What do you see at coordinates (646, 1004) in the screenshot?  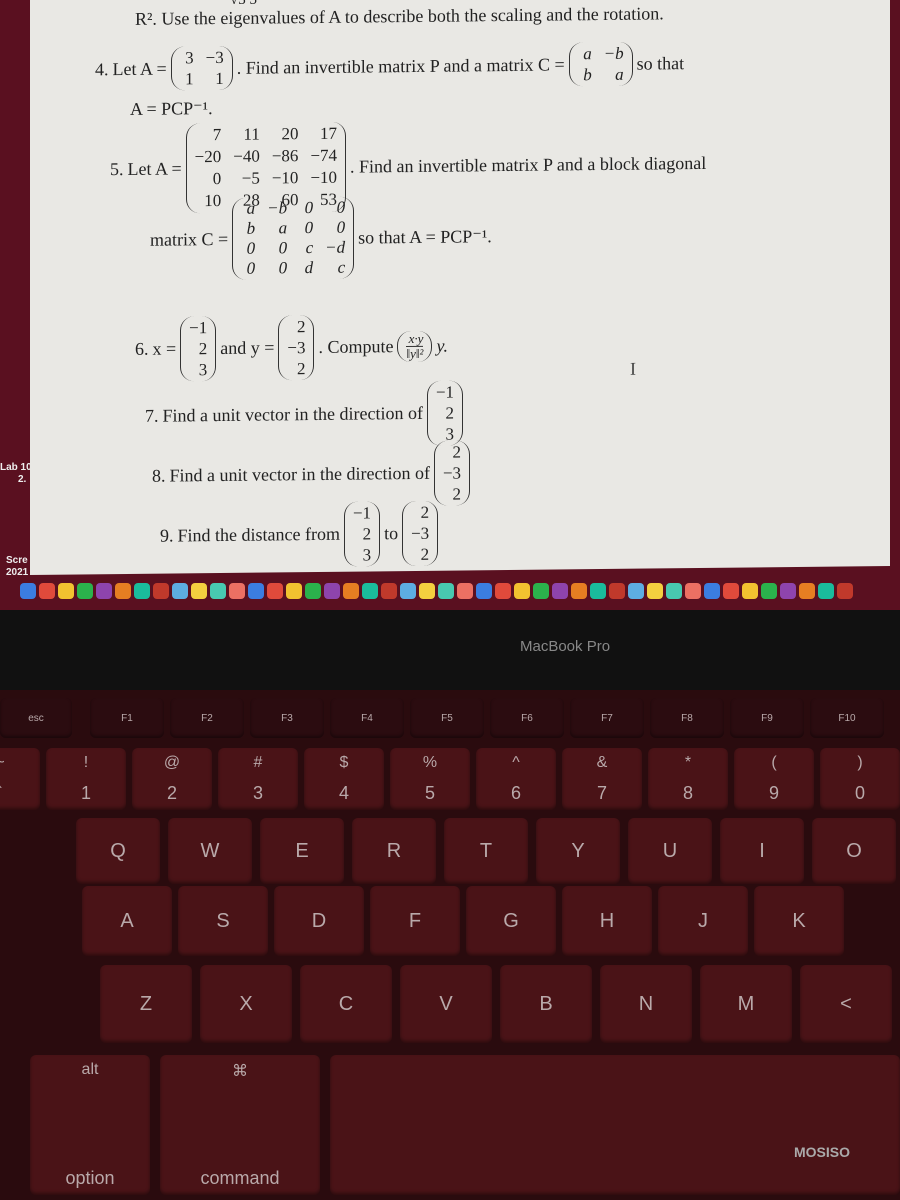 I see `key-n: N` at bounding box center [646, 1004].